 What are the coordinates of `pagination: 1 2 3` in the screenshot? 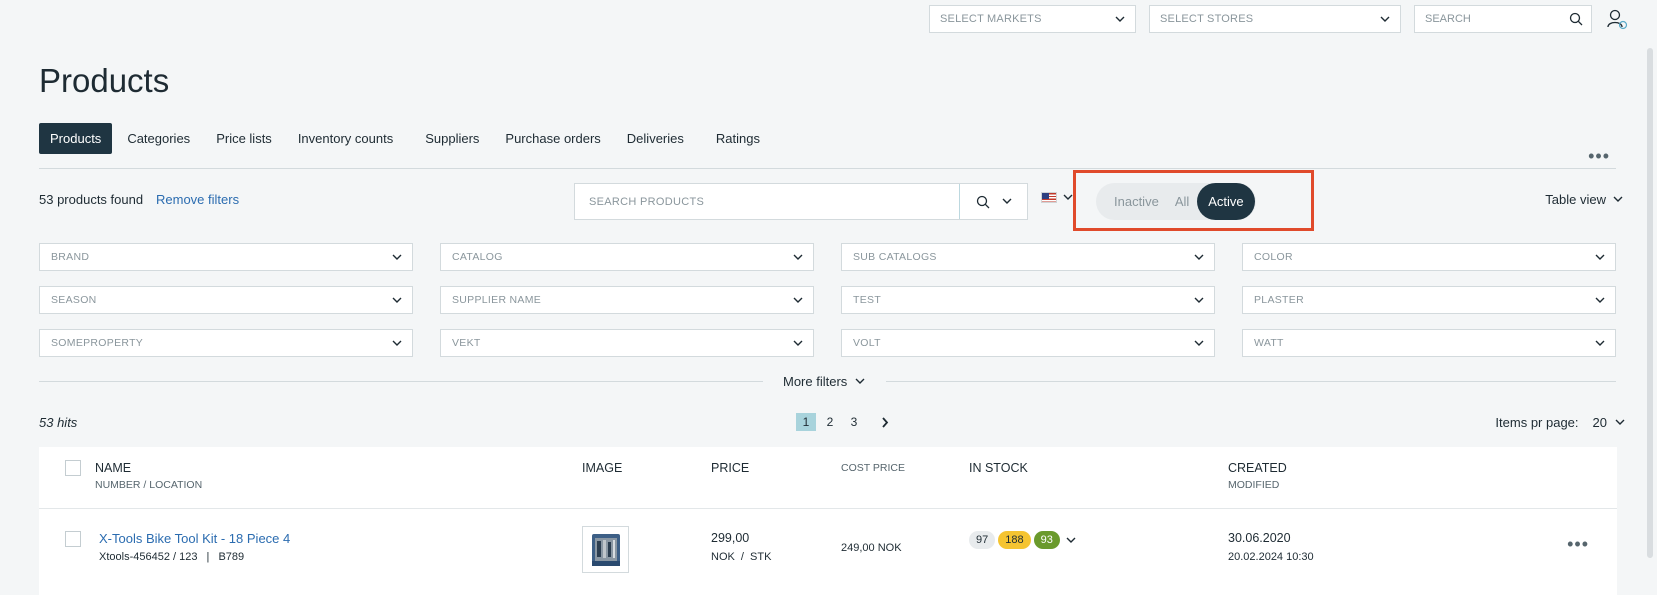 It's located at (846, 422).